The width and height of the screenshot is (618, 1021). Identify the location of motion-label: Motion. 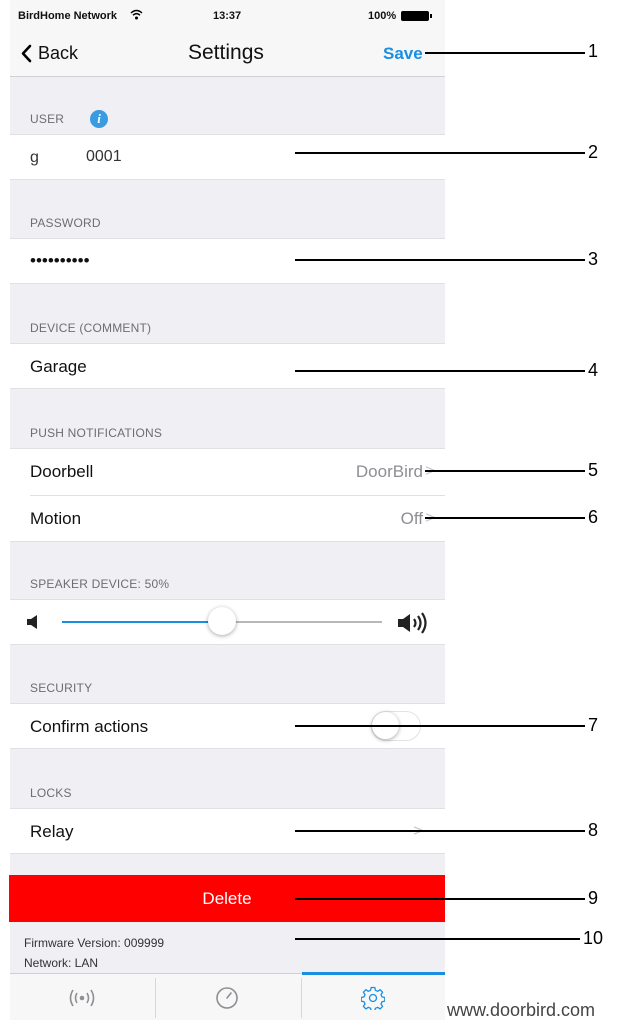
(56, 518).